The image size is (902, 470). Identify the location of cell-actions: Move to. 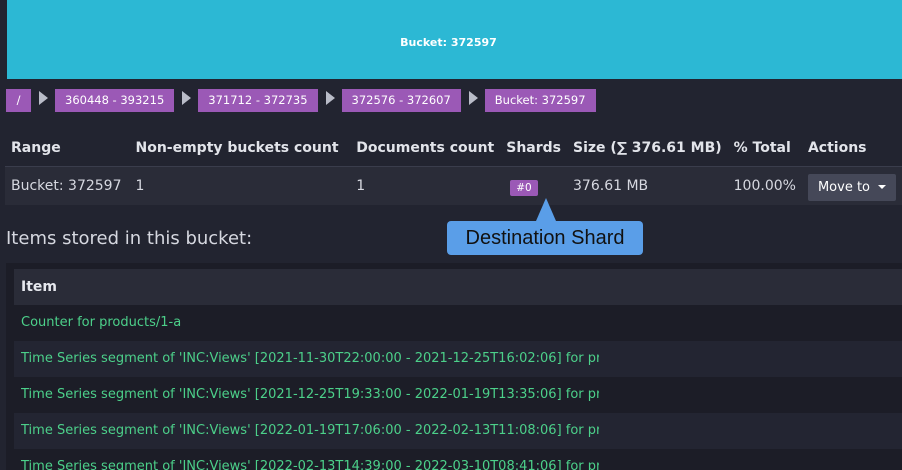
(851, 185).